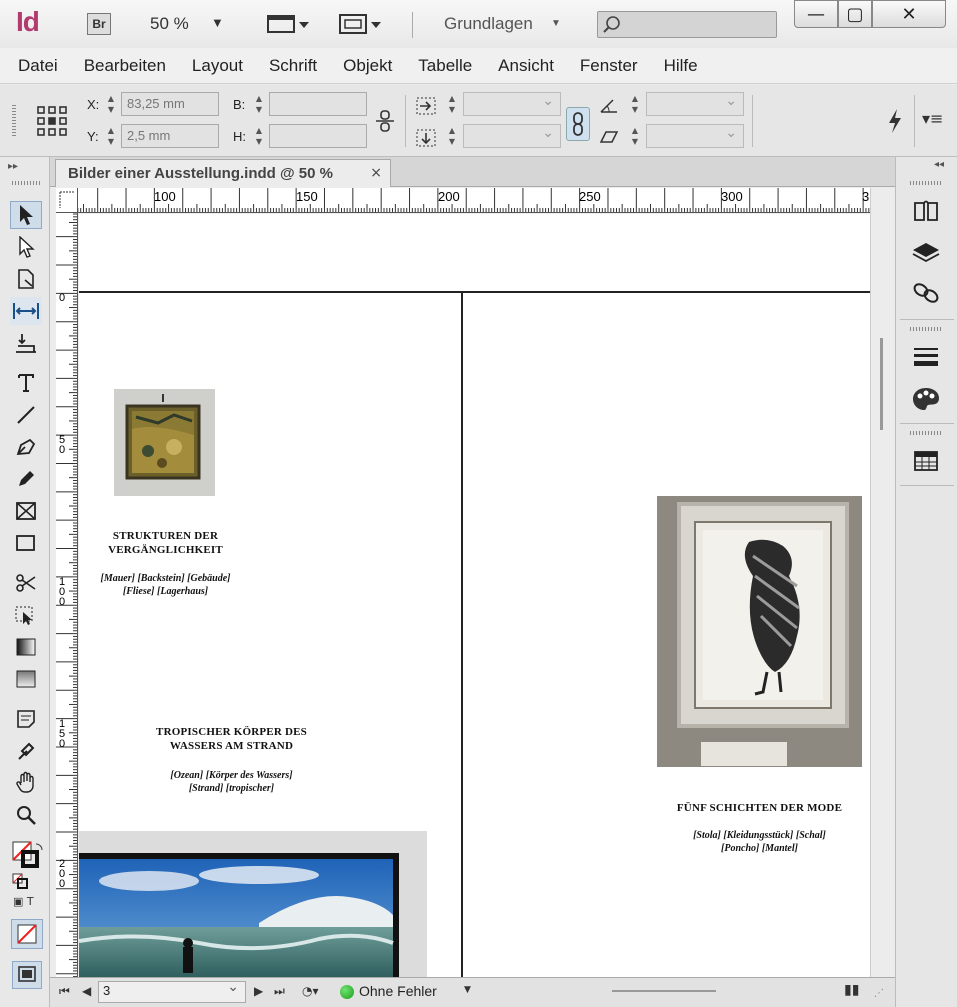  I want to click on workspace-switcher: Grundlagen, so click(488, 24).